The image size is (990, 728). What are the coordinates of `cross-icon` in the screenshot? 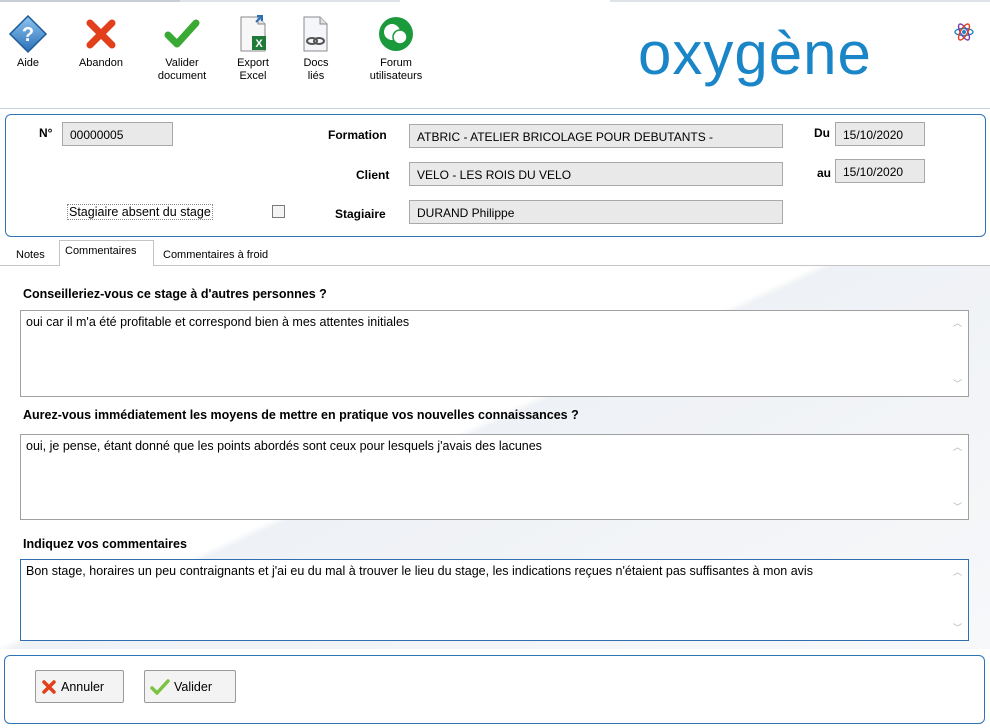 It's located at (101, 34).